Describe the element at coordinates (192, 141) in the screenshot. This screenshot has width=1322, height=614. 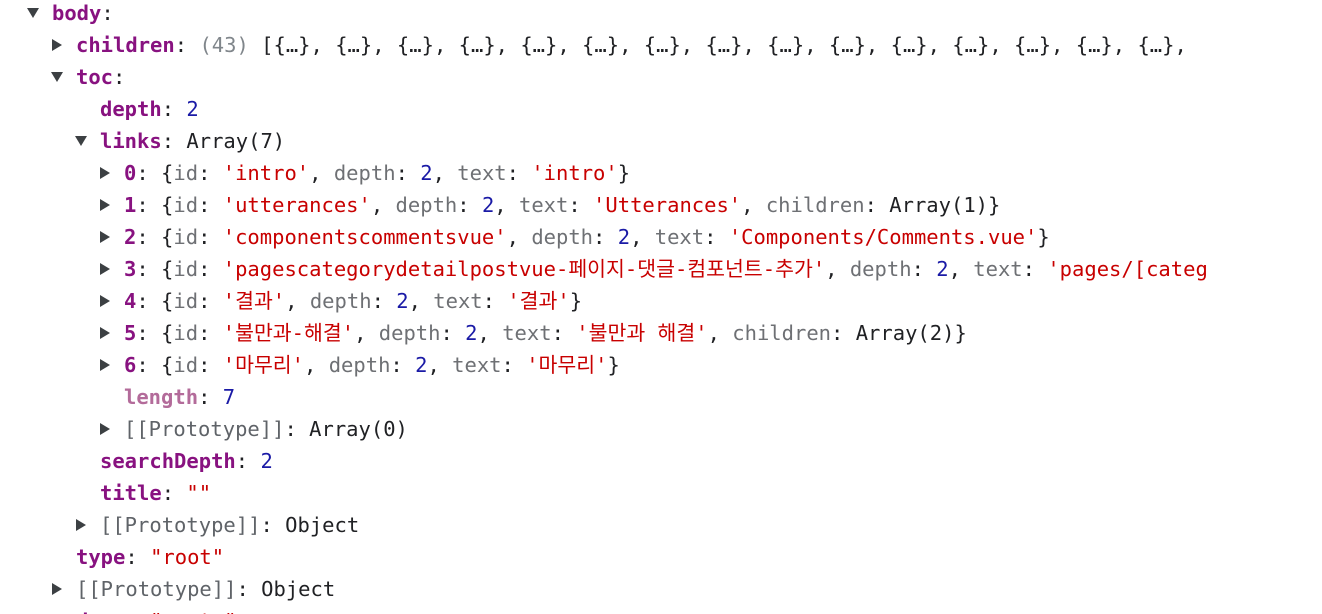
I see `tree-row-content: links: Array(7)` at that location.